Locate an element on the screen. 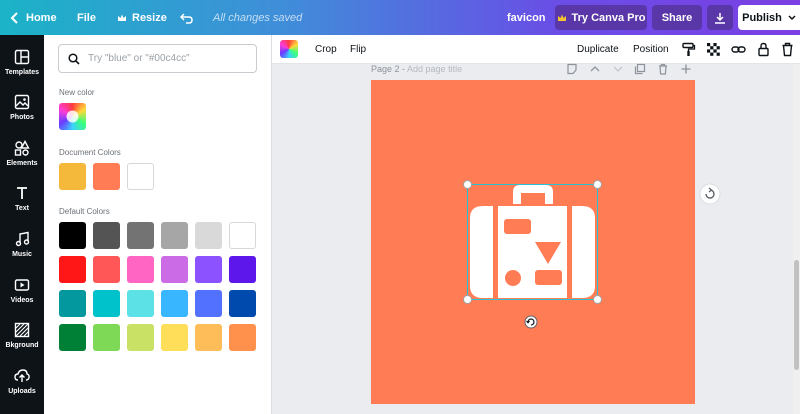  rail-label: Photos is located at coordinates (22, 117).